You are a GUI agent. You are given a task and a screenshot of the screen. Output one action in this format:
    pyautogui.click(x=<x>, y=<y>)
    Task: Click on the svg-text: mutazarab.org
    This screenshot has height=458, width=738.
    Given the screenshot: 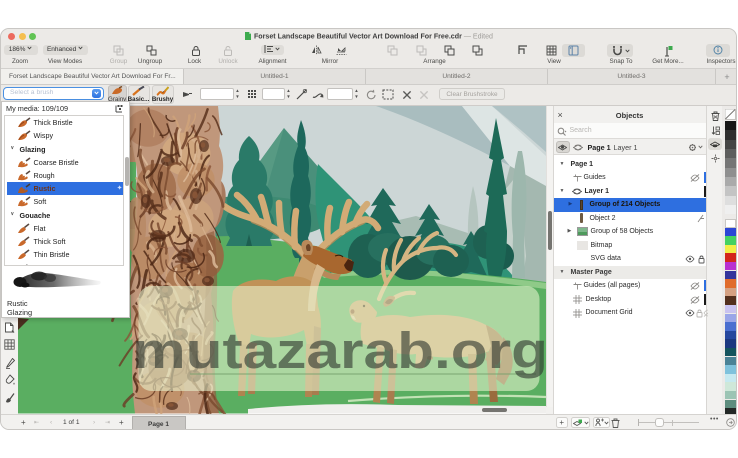 What is the action you would take?
    pyautogui.click(x=339, y=350)
    